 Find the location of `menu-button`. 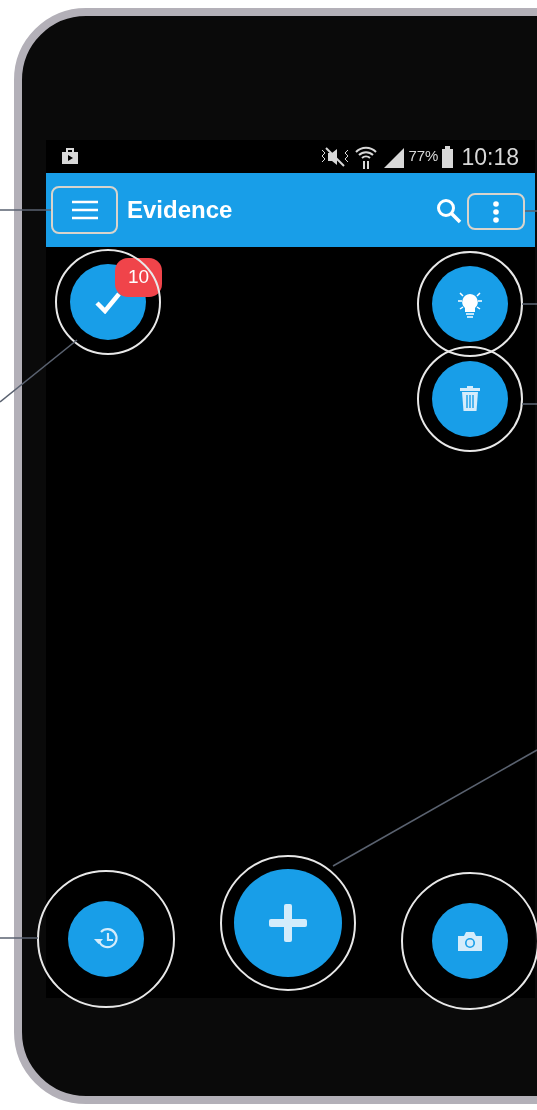

menu-button is located at coordinates (84, 210).